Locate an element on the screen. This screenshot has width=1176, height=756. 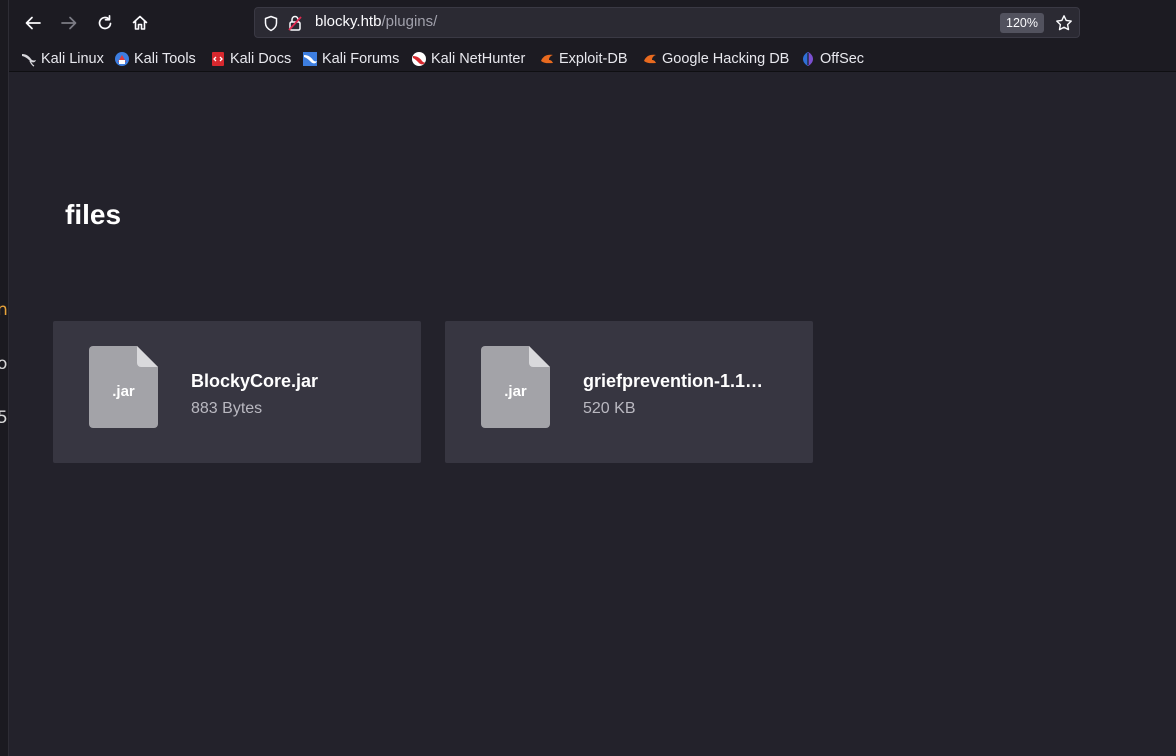
bookmark-exploit-db: Exploit-DB is located at coordinates (583, 59).